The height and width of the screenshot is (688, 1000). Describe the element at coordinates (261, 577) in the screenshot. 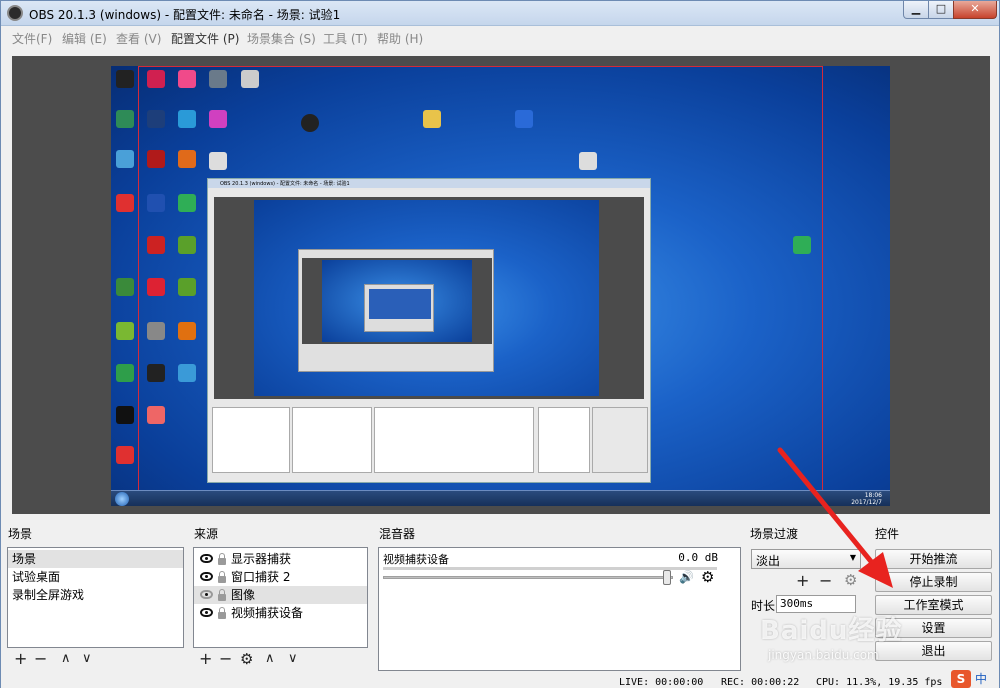

I see `source-label: 窗口捕获 2` at that location.